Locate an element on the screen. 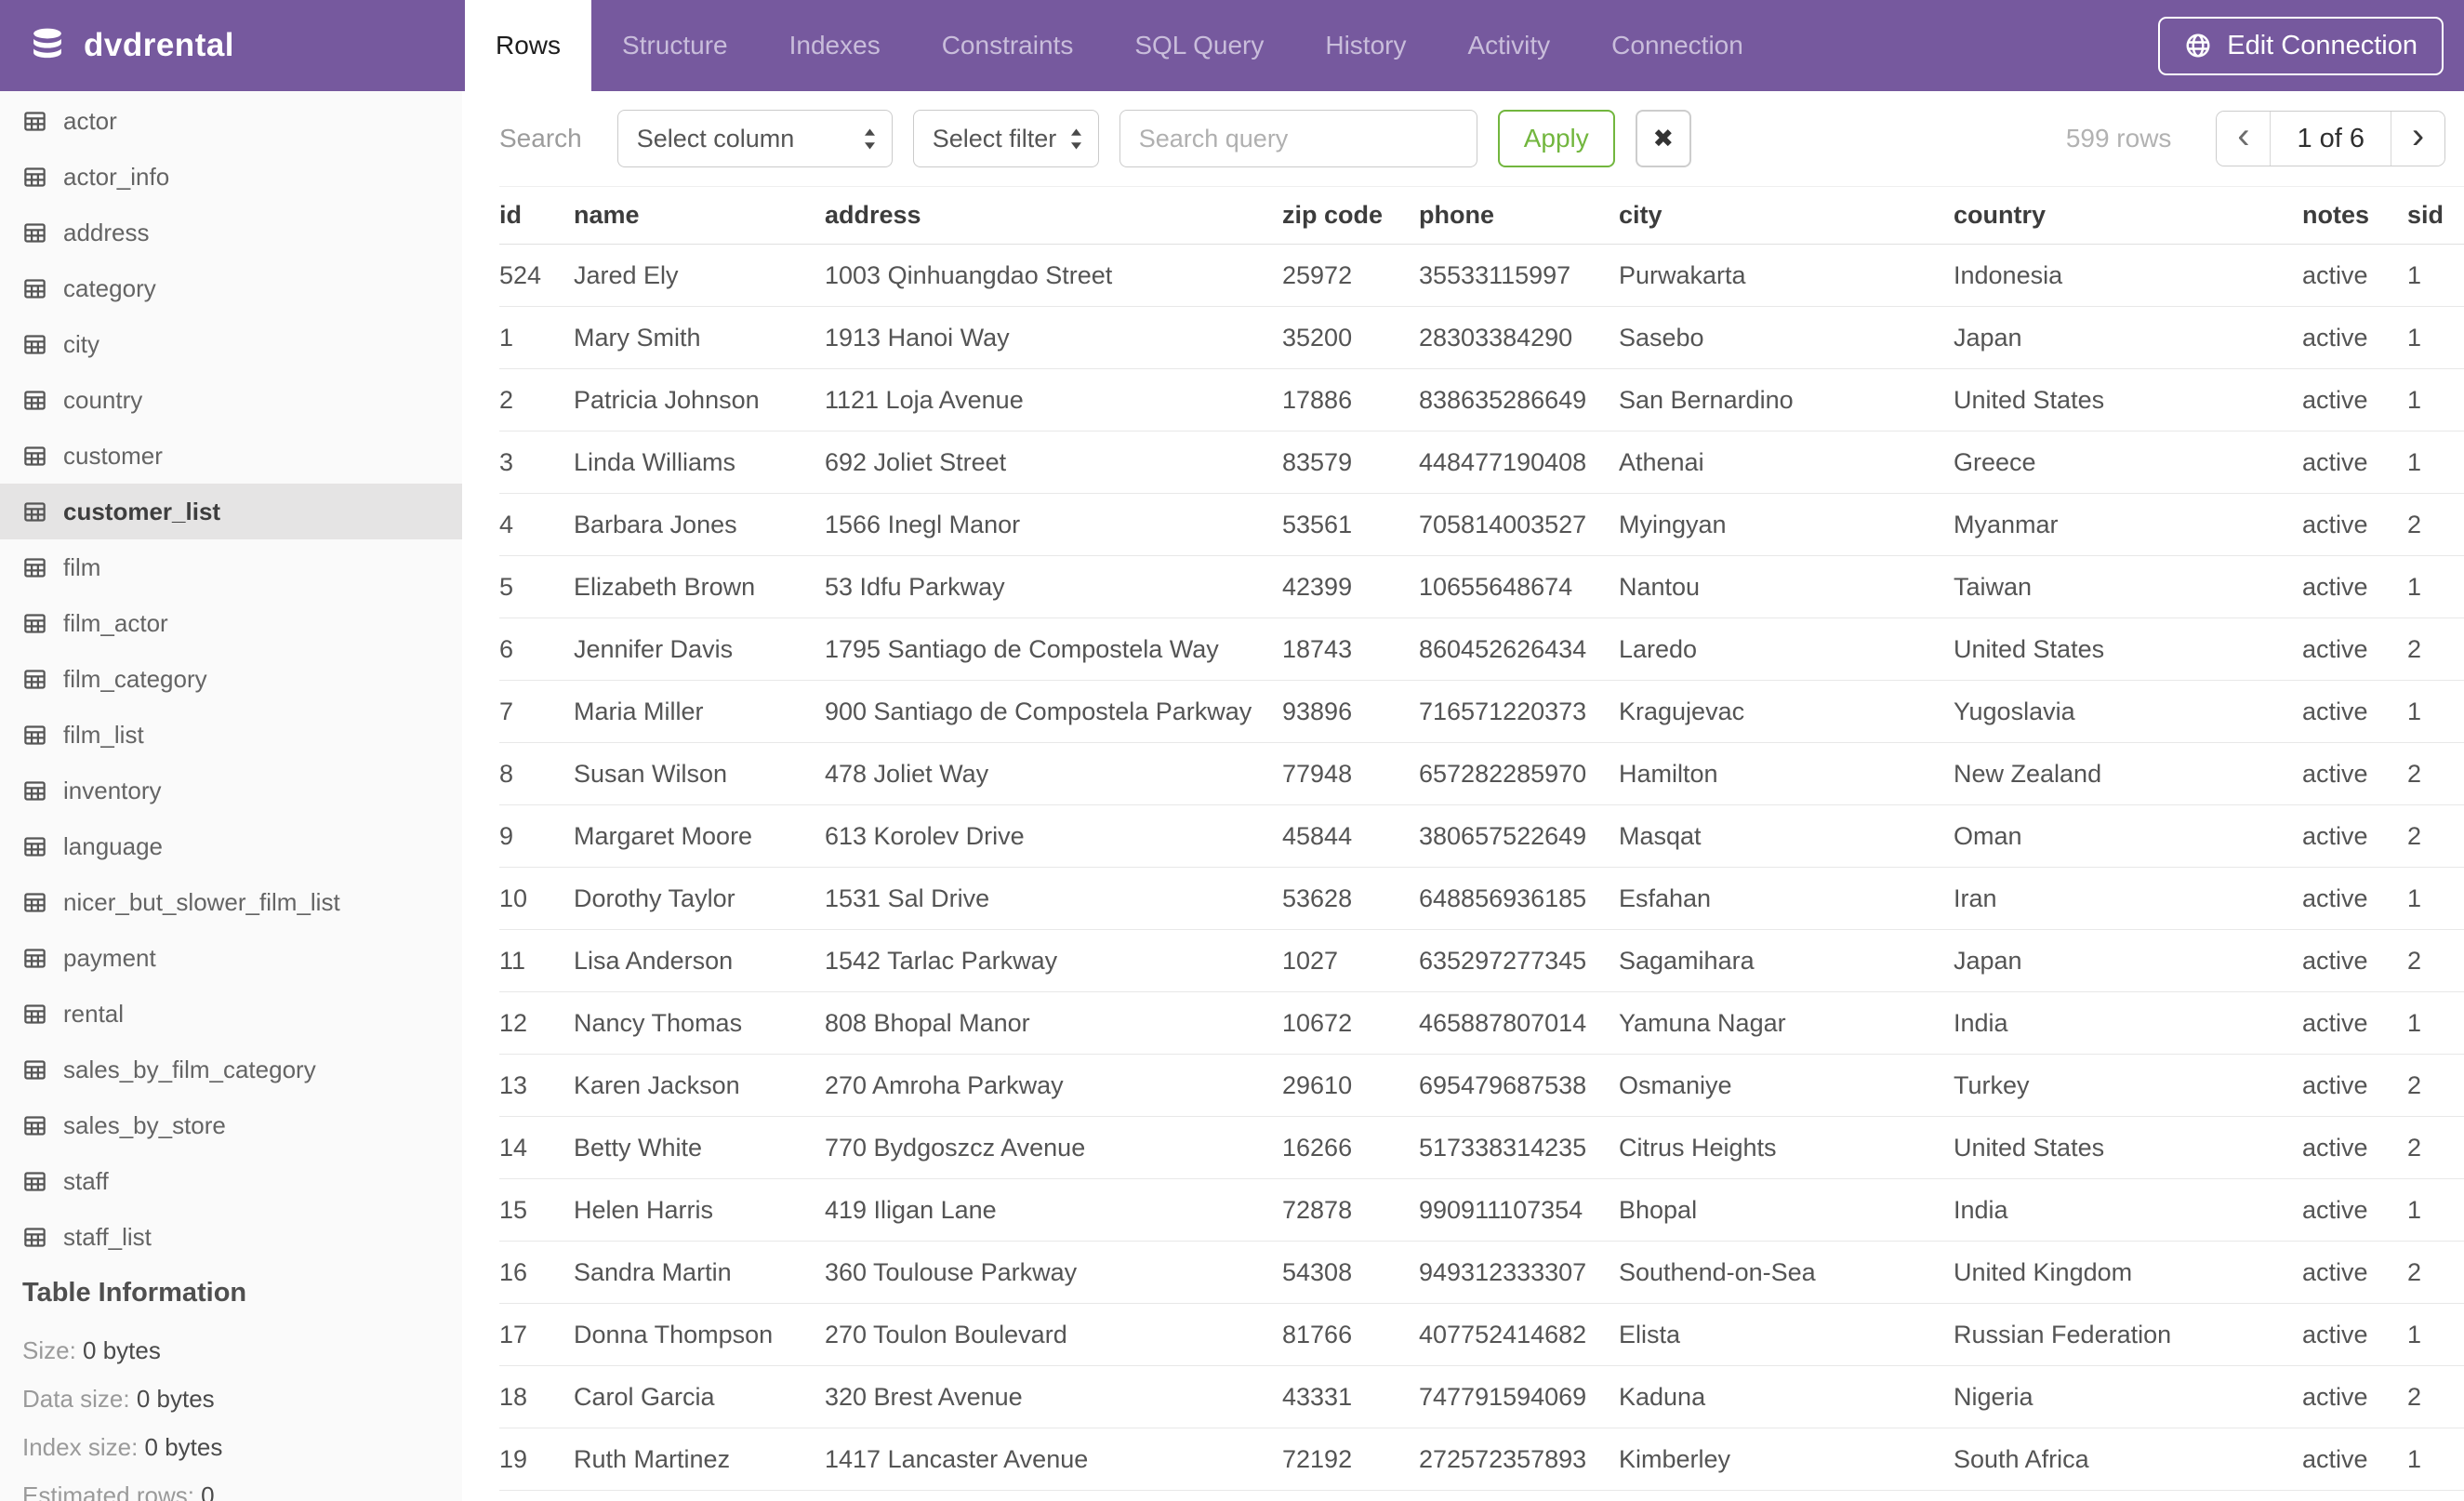 The height and width of the screenshot is (1501, 2464). info-label: Data size: is located at coordinates (79, 1399).